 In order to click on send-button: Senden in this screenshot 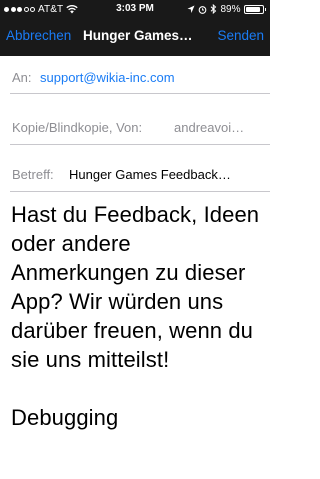, I will do `click(240, 35)`.